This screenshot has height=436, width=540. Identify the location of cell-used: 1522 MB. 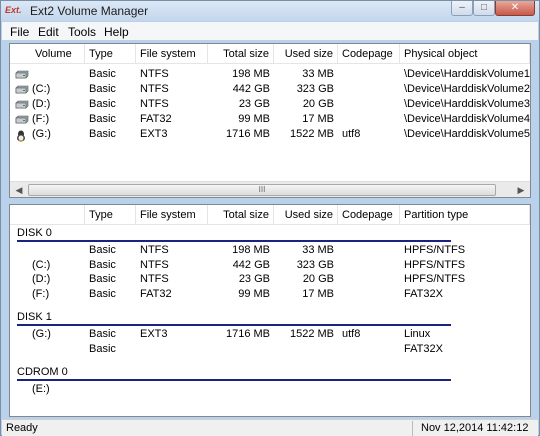
(311, 334).